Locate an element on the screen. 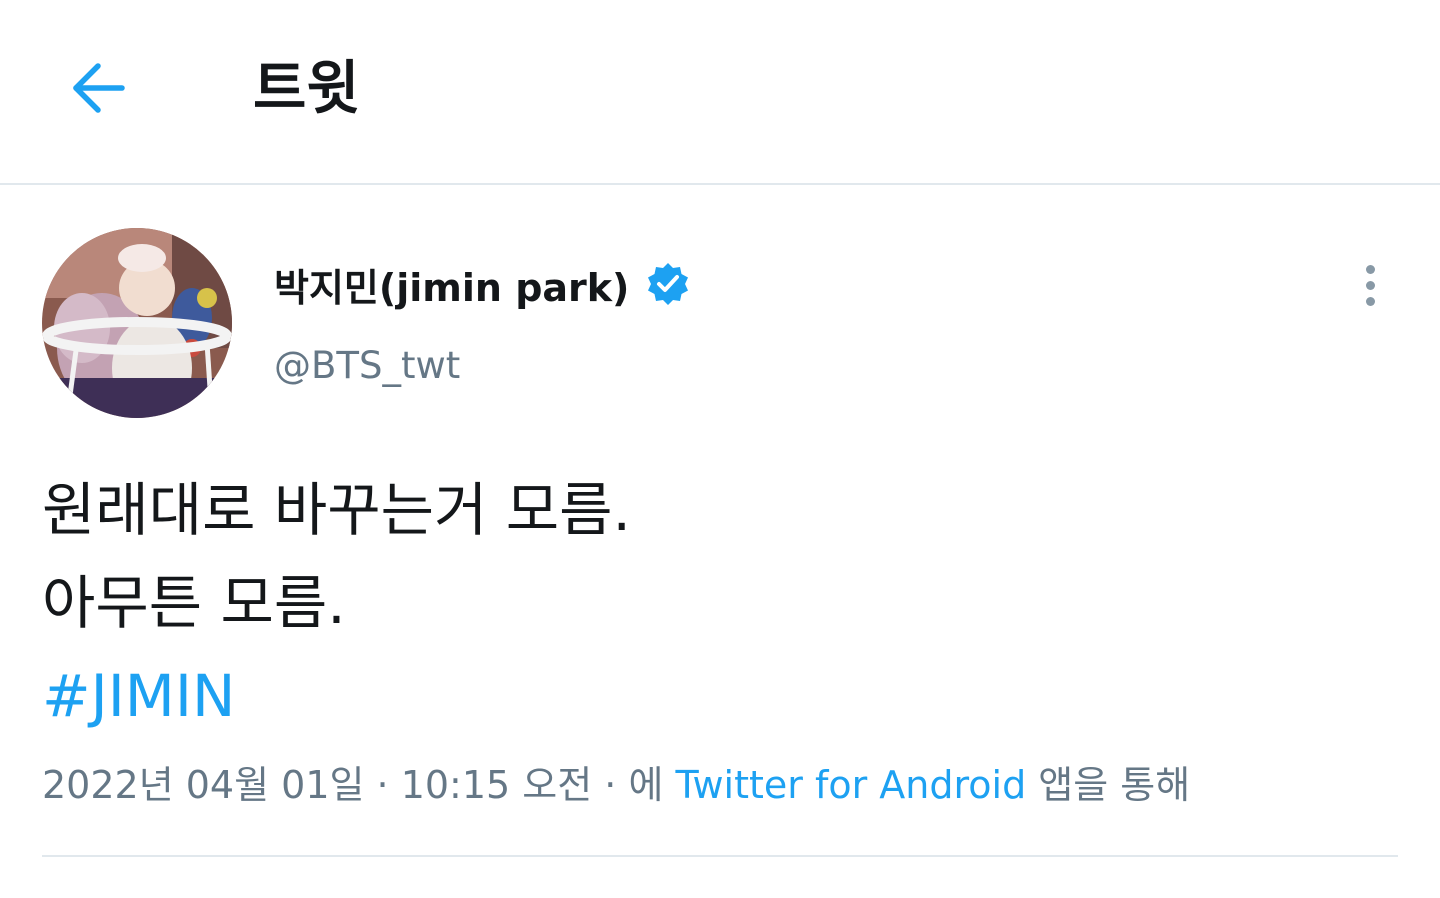 The height and width of the screenshot is (898, 1440). more-options-button is located at coordinates (1370, 285).